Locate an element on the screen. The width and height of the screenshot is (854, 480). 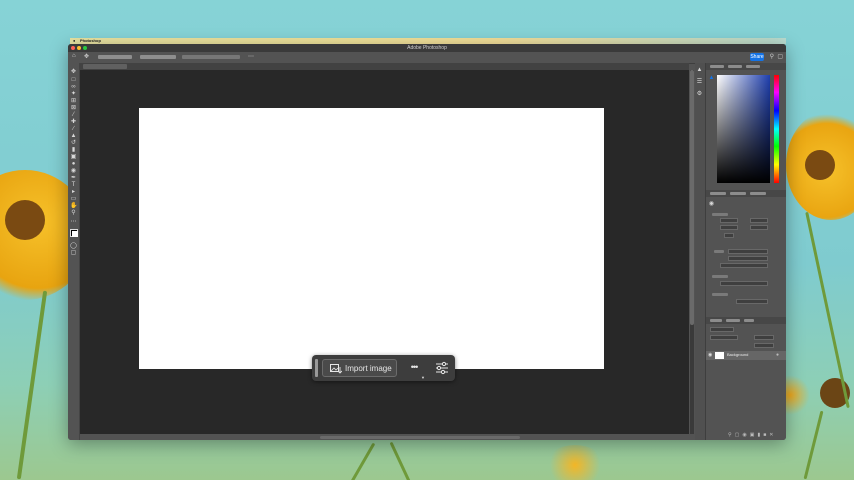
guides-section-label is located at coordinates (720, 294).